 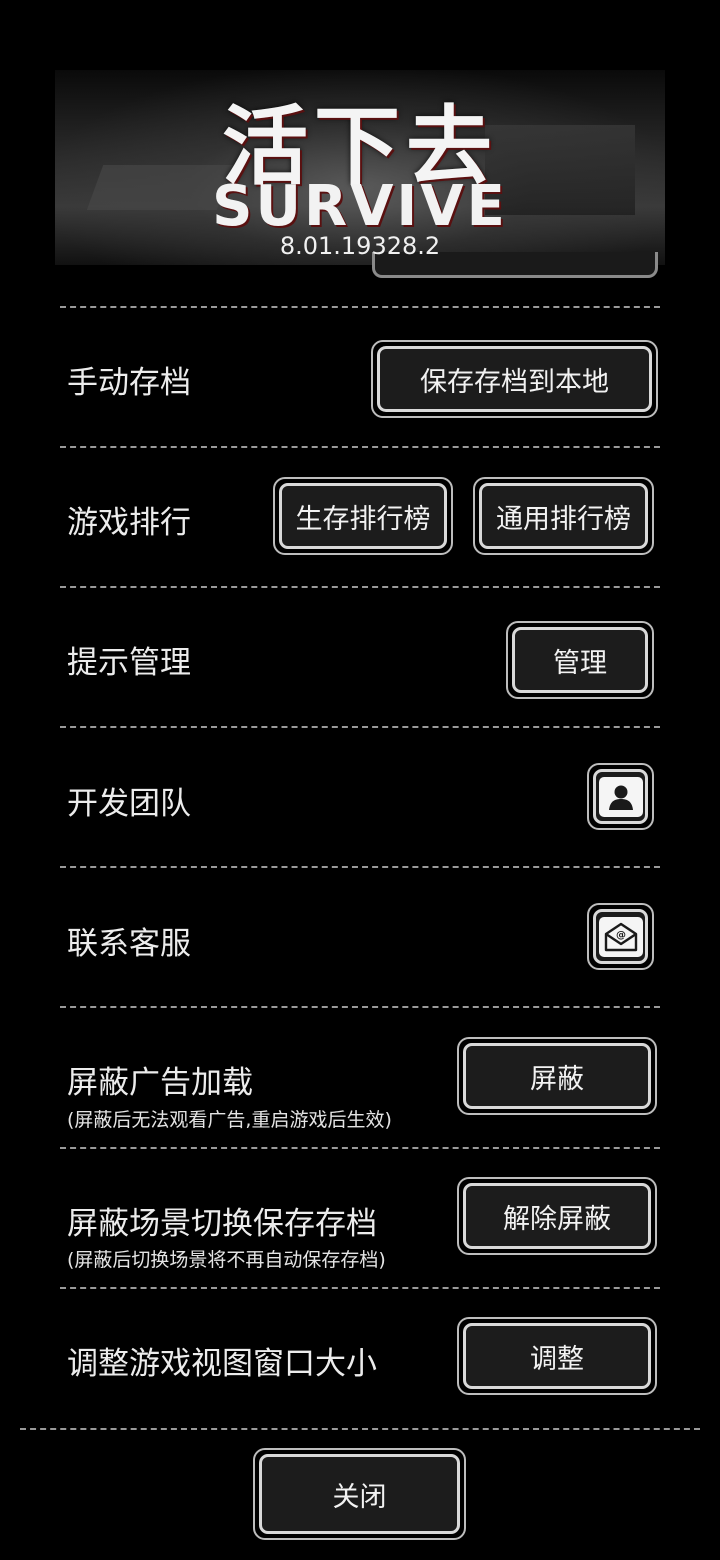 I want to click on block-scene-save-note: (屏蔽后切换场景将不再自动保存存档), so click(x=226, y=1260).